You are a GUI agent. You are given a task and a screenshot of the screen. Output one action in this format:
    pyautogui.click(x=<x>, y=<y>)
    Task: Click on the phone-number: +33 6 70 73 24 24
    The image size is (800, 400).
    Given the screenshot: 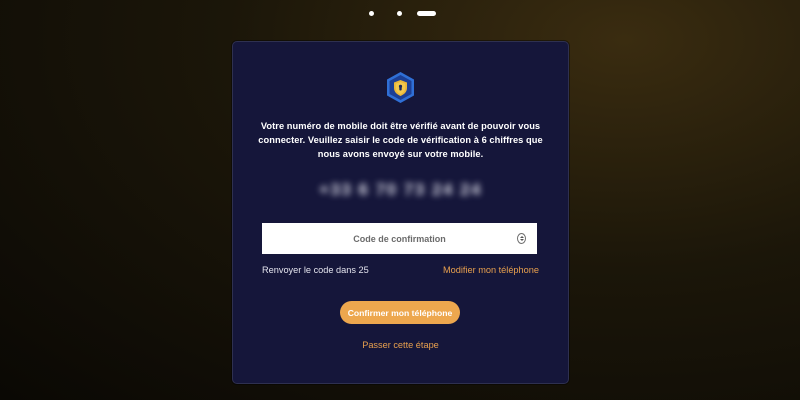 What is the action you would take?
    pyautogui.click(x=400, y=189)
    